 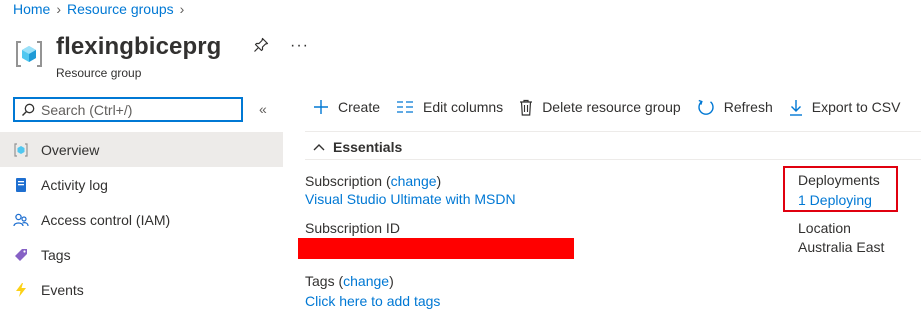 What do you see at coordinates (463, 107) in the screenshot?
I see `edit-columns-label: Edit columns` at bounding box center [463, 107].